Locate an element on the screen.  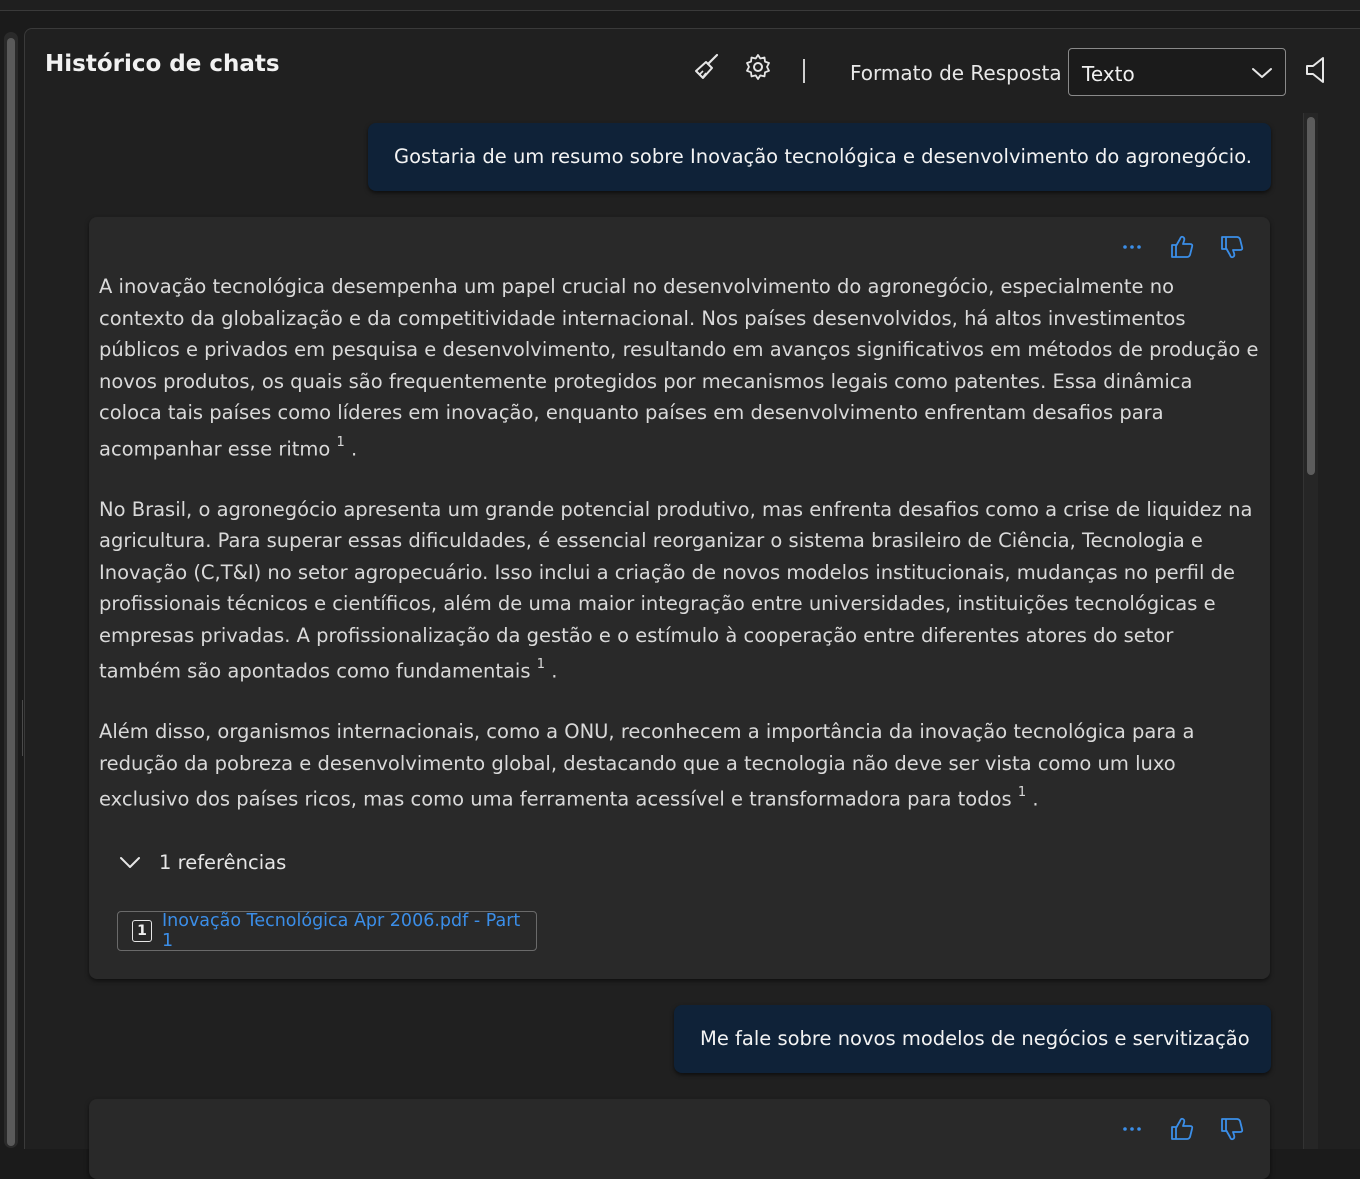
chat-scrollbar-thumb is located at coordinates (1311, 296).